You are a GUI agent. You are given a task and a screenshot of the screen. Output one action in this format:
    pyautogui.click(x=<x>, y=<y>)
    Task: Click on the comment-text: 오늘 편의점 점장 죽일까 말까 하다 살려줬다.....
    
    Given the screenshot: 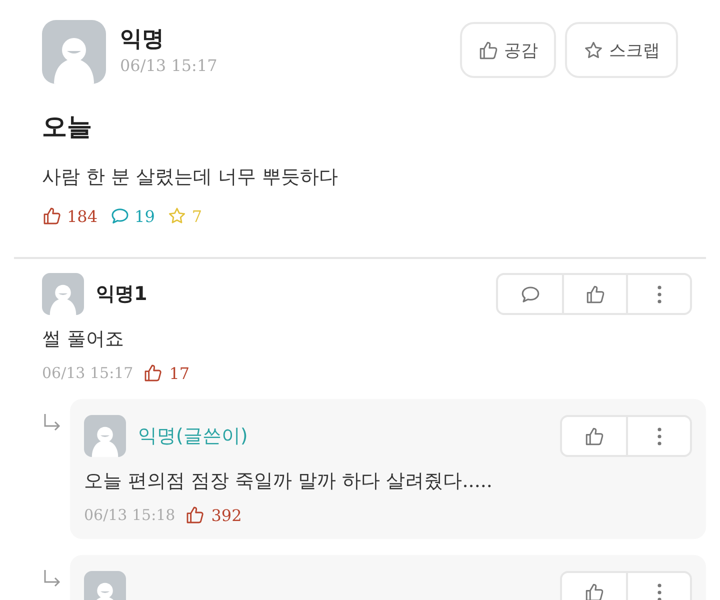 What is the action you would take?
    pyautogui.click(x=289, y=481)
    